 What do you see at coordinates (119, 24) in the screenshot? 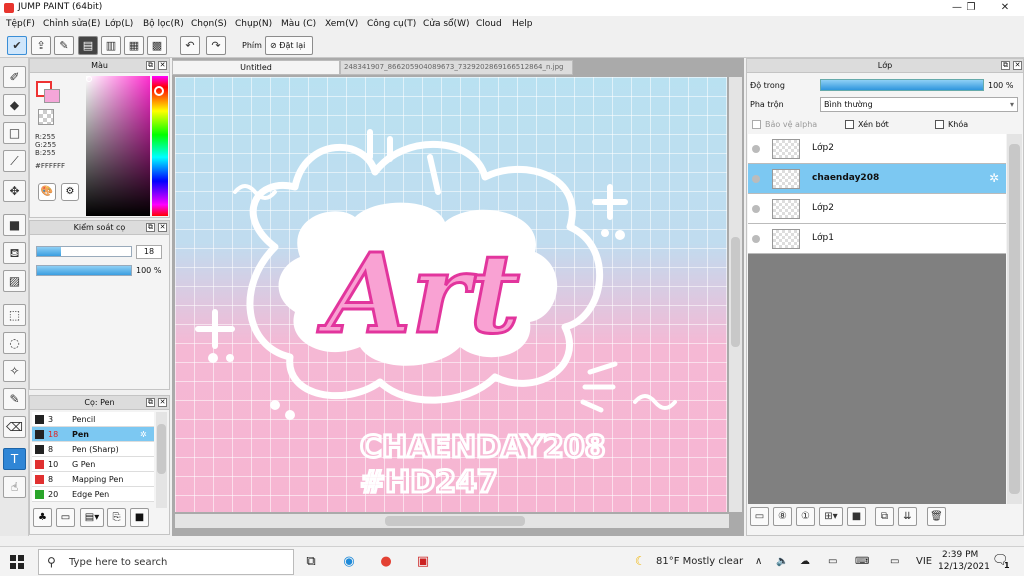
I see `menu-layer: Lớp(L)` at bounding box center [119, 24].